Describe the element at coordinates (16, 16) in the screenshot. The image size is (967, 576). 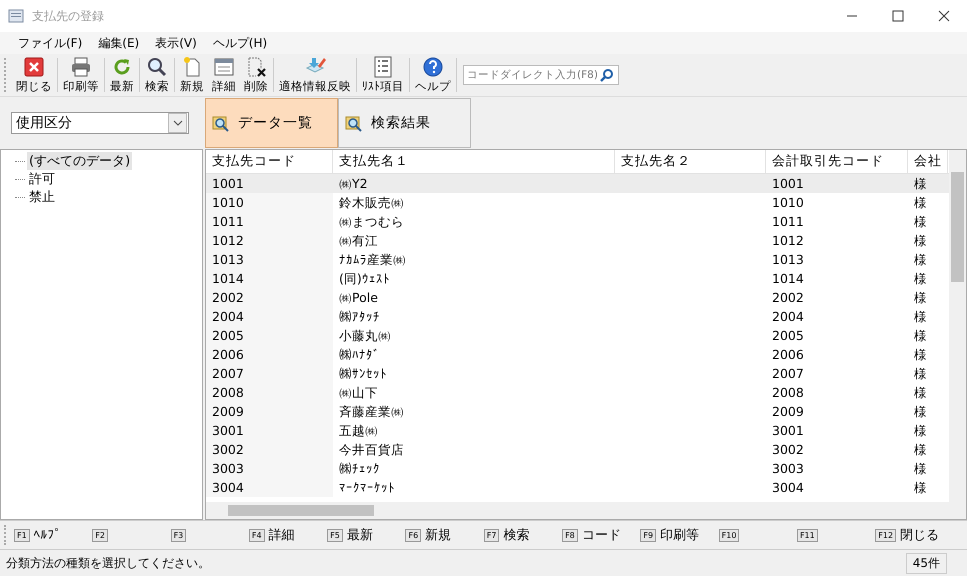
I see `app-icon` at that location.